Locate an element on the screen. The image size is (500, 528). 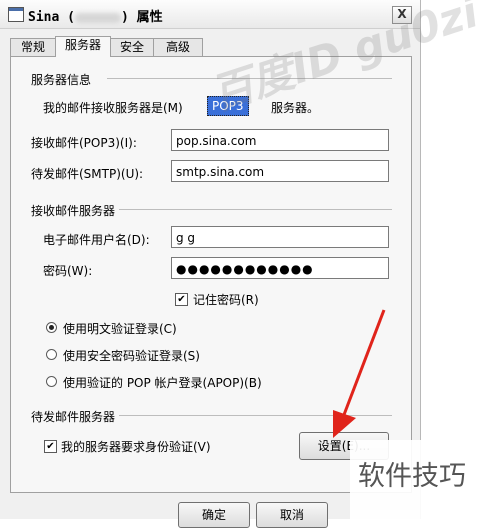
tab-servers: 服务器 is located at coordinates (83, 46).